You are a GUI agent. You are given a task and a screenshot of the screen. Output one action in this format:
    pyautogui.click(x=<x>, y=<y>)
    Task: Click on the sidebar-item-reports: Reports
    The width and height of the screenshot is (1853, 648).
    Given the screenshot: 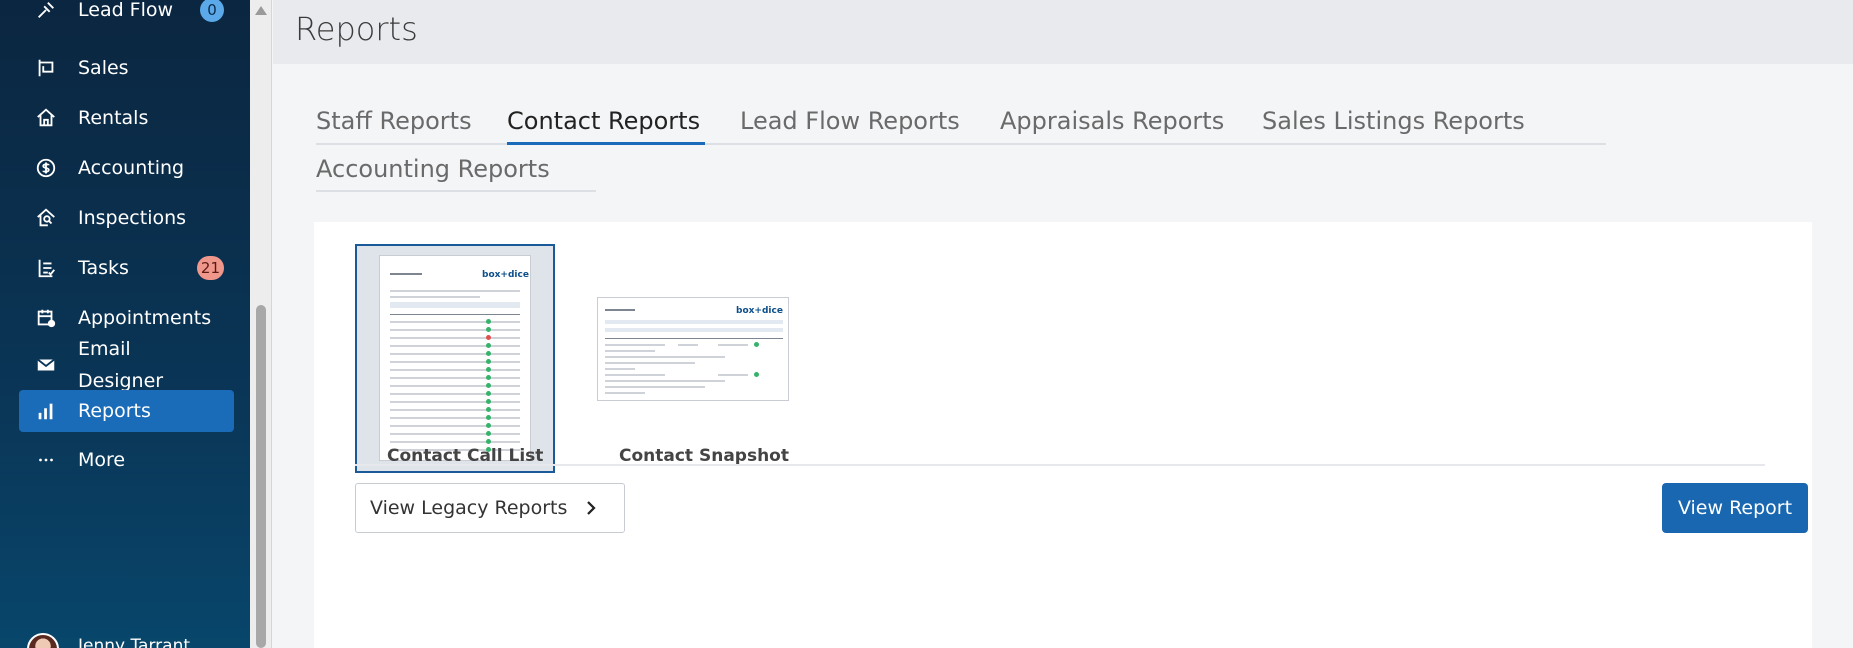 What is the action you would take?
    pyautogui.click(x=126, y=411)
    